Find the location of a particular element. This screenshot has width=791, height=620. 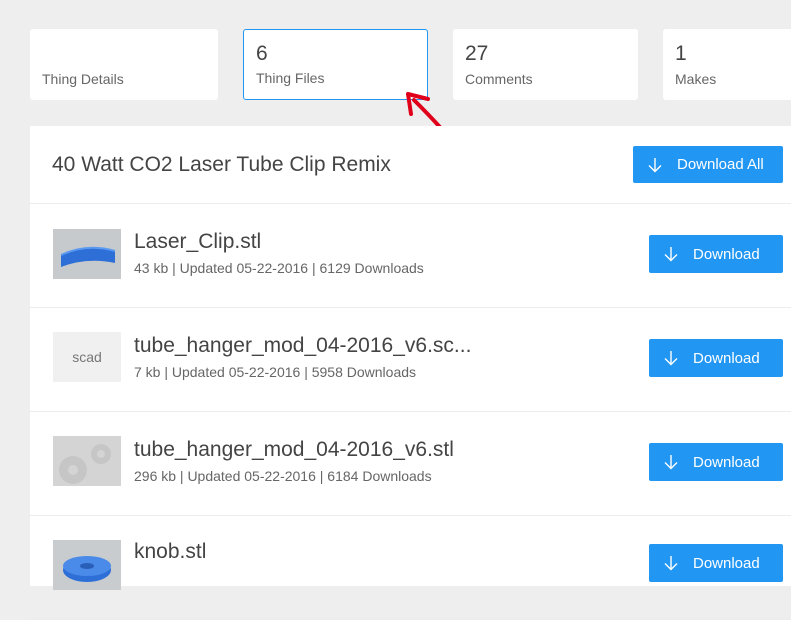

tab-label: Comments is located at coordinates (499, 79).